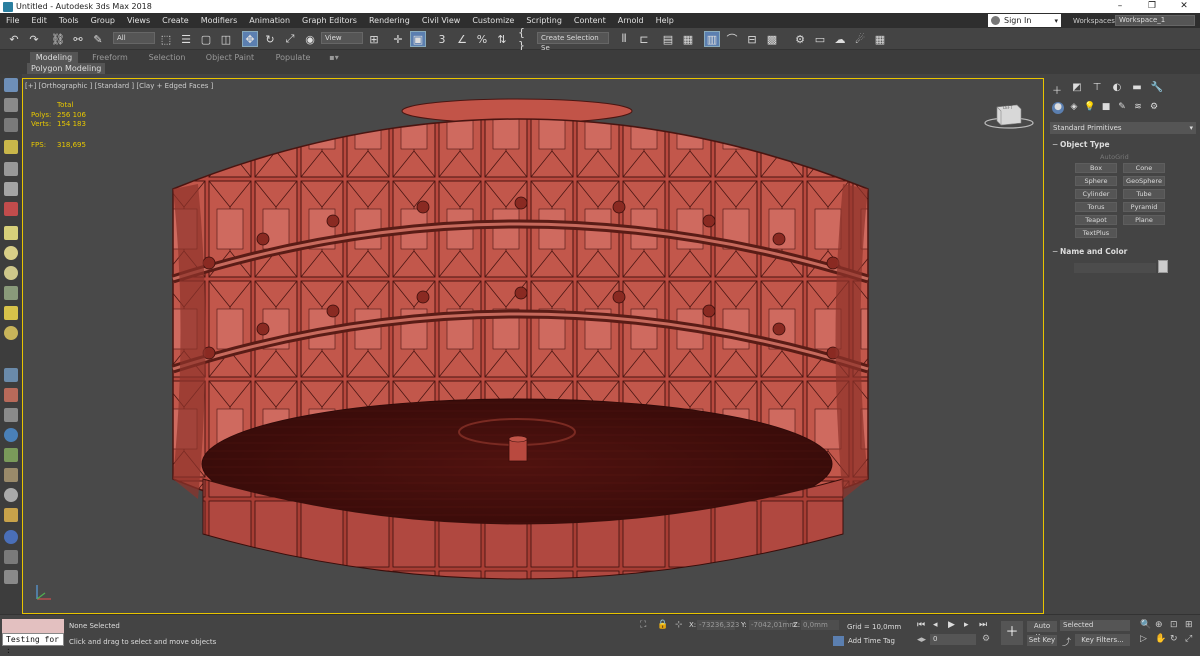 The width and height of the screenshot is (1200, 656). What do you see at coordinates (718, 625) in the screenshot?
I see `x-coordinate-field: -73236,323` at bounding box center [718, 625].